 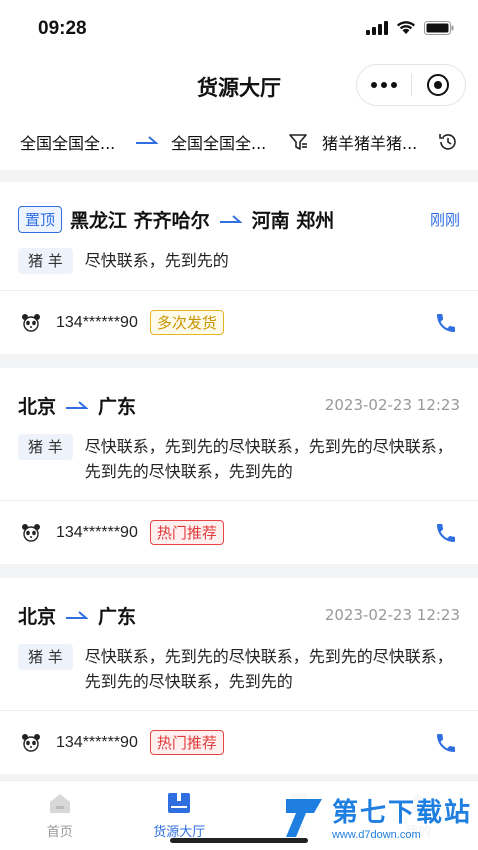 What do you see at coordinates (239, 30) in the screenshot?
I see `status-bar: 09:28` at bounding box center [239, 30].